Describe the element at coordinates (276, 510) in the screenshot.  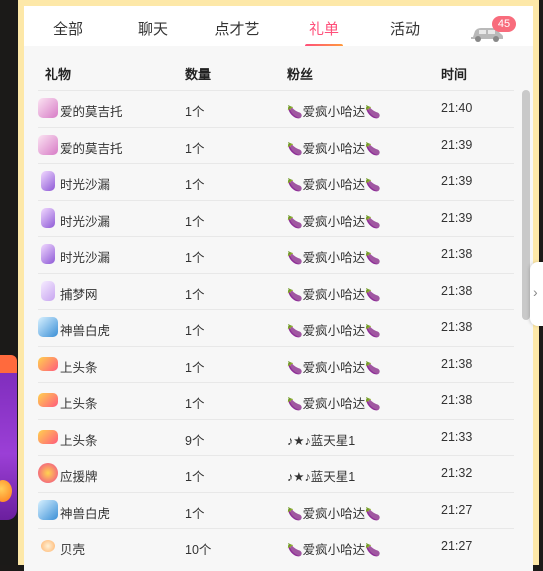
I see `table-row: 神兽白虎 1个 🍆爱疯小哈达🍆 21:27` at that location.